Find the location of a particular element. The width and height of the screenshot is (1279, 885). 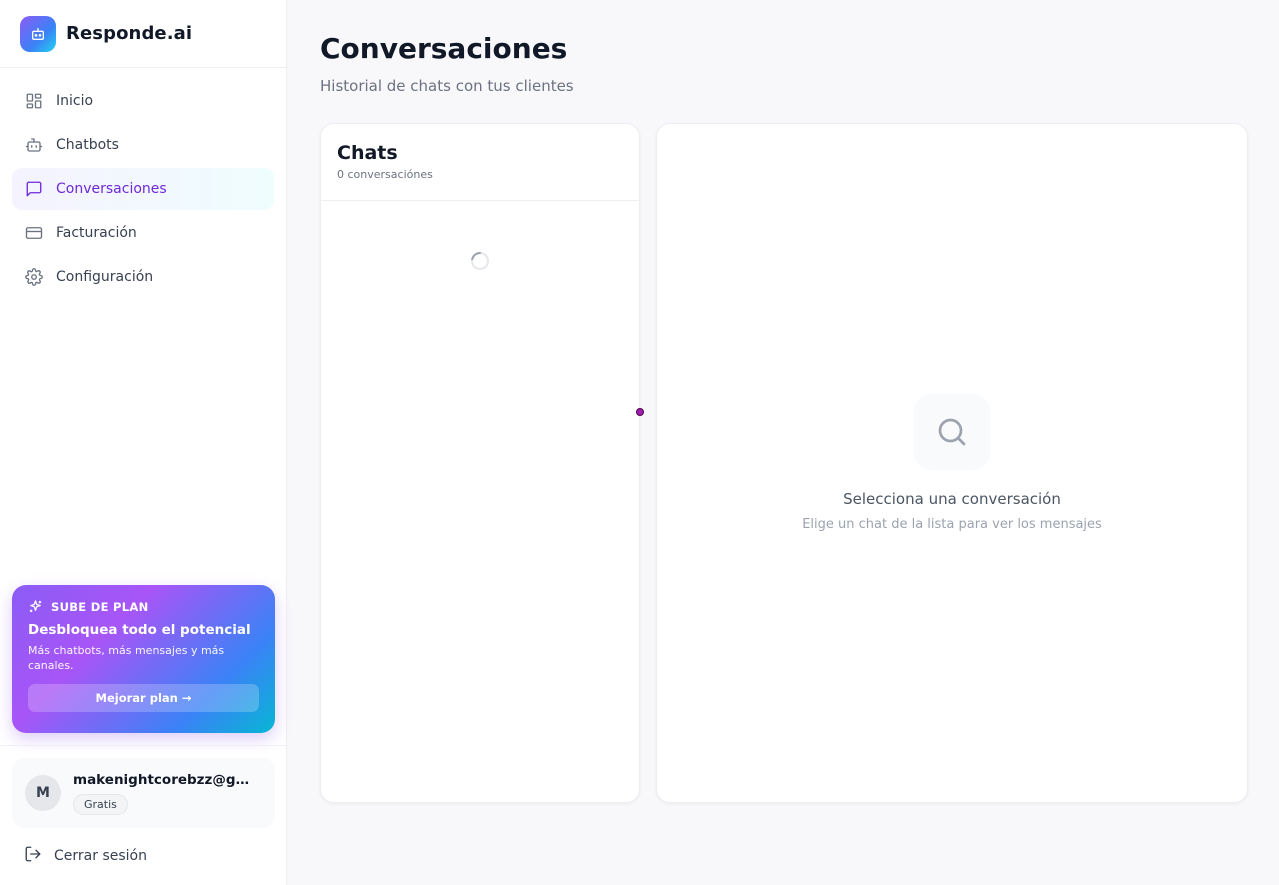

robot-icon is located at coordinates (34, 145).